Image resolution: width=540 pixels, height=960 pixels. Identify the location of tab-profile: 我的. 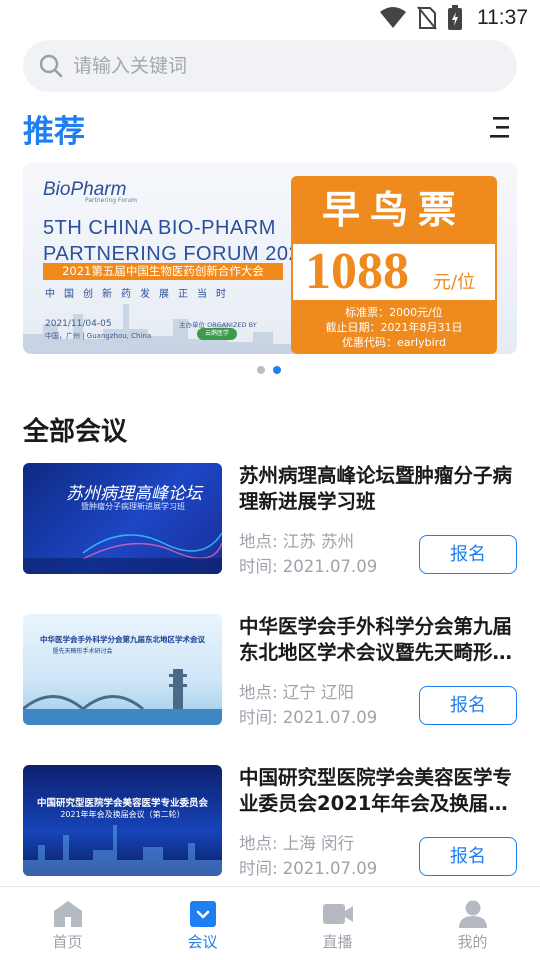
(472, 923).